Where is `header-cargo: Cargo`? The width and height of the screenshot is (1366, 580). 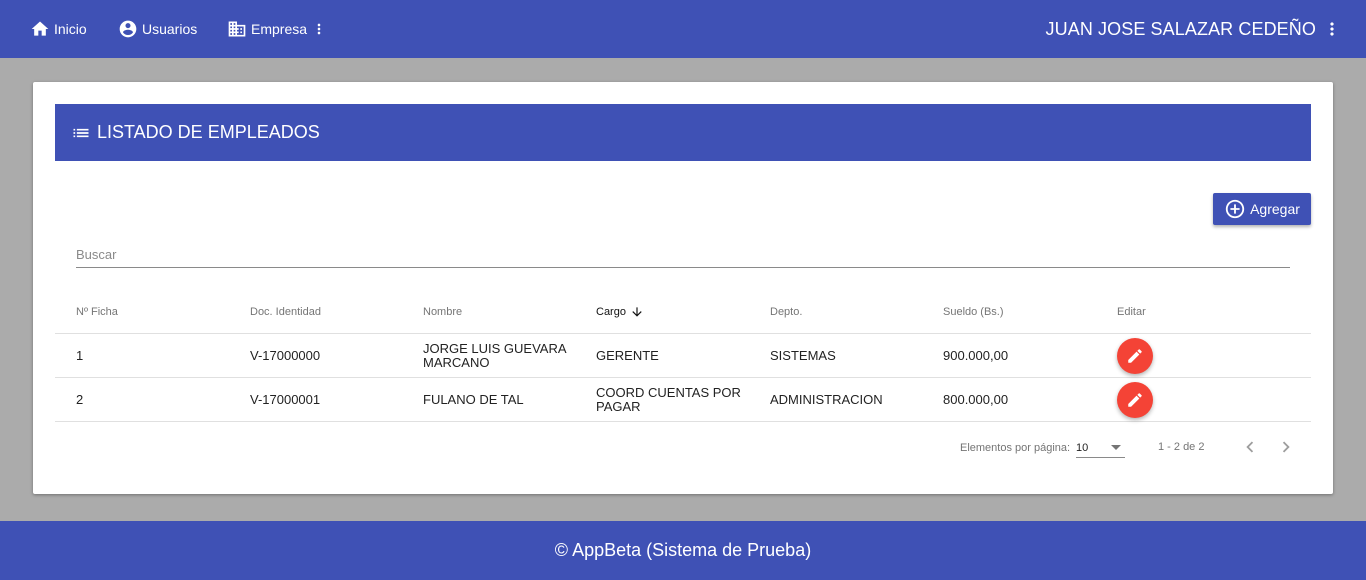 header-cargo: Cargo is located at coordinates (676, 311).